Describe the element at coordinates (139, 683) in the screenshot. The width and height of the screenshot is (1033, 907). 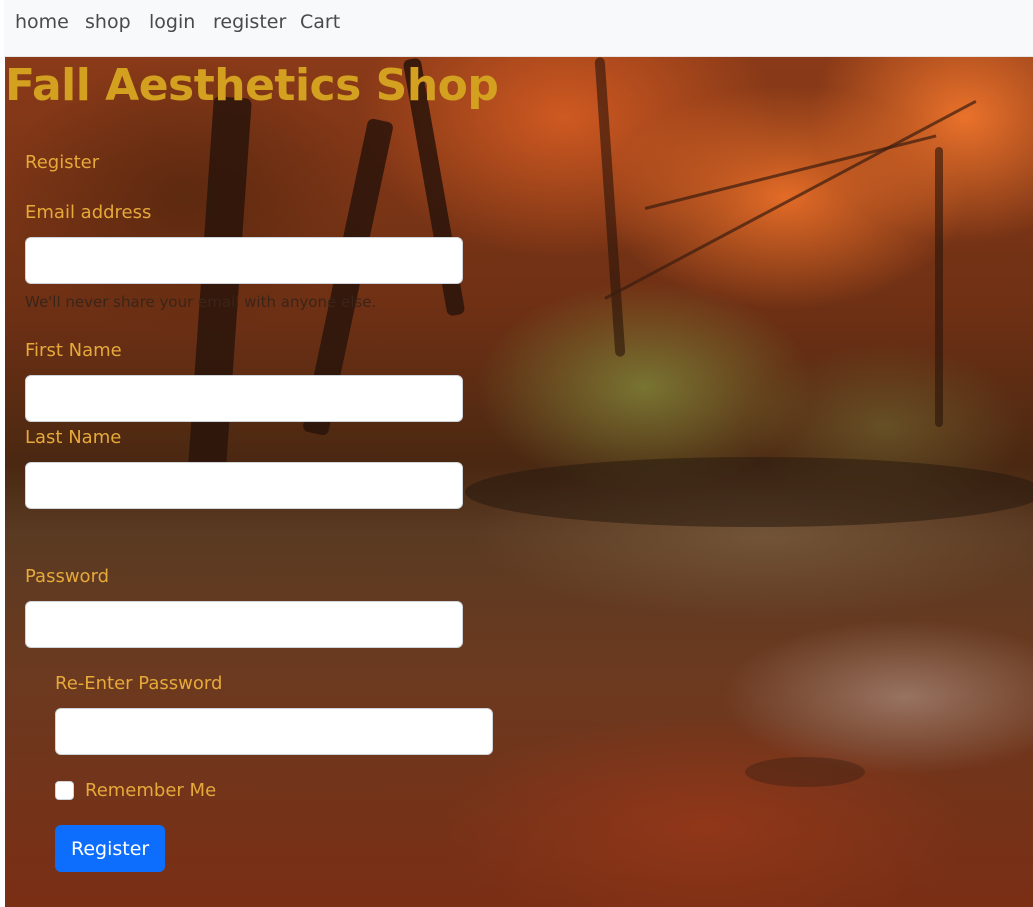
I see `reenter-password-label: Re-Enter Password` at that location.